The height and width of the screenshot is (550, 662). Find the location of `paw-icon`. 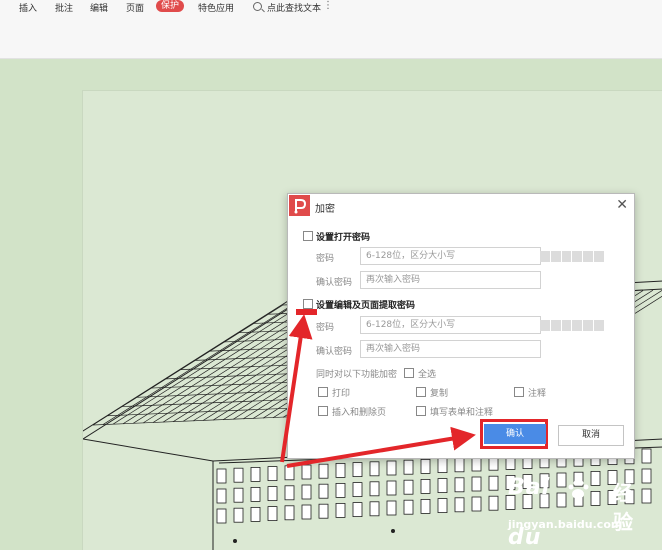

paw-icon is located at coordinates (578, 489).